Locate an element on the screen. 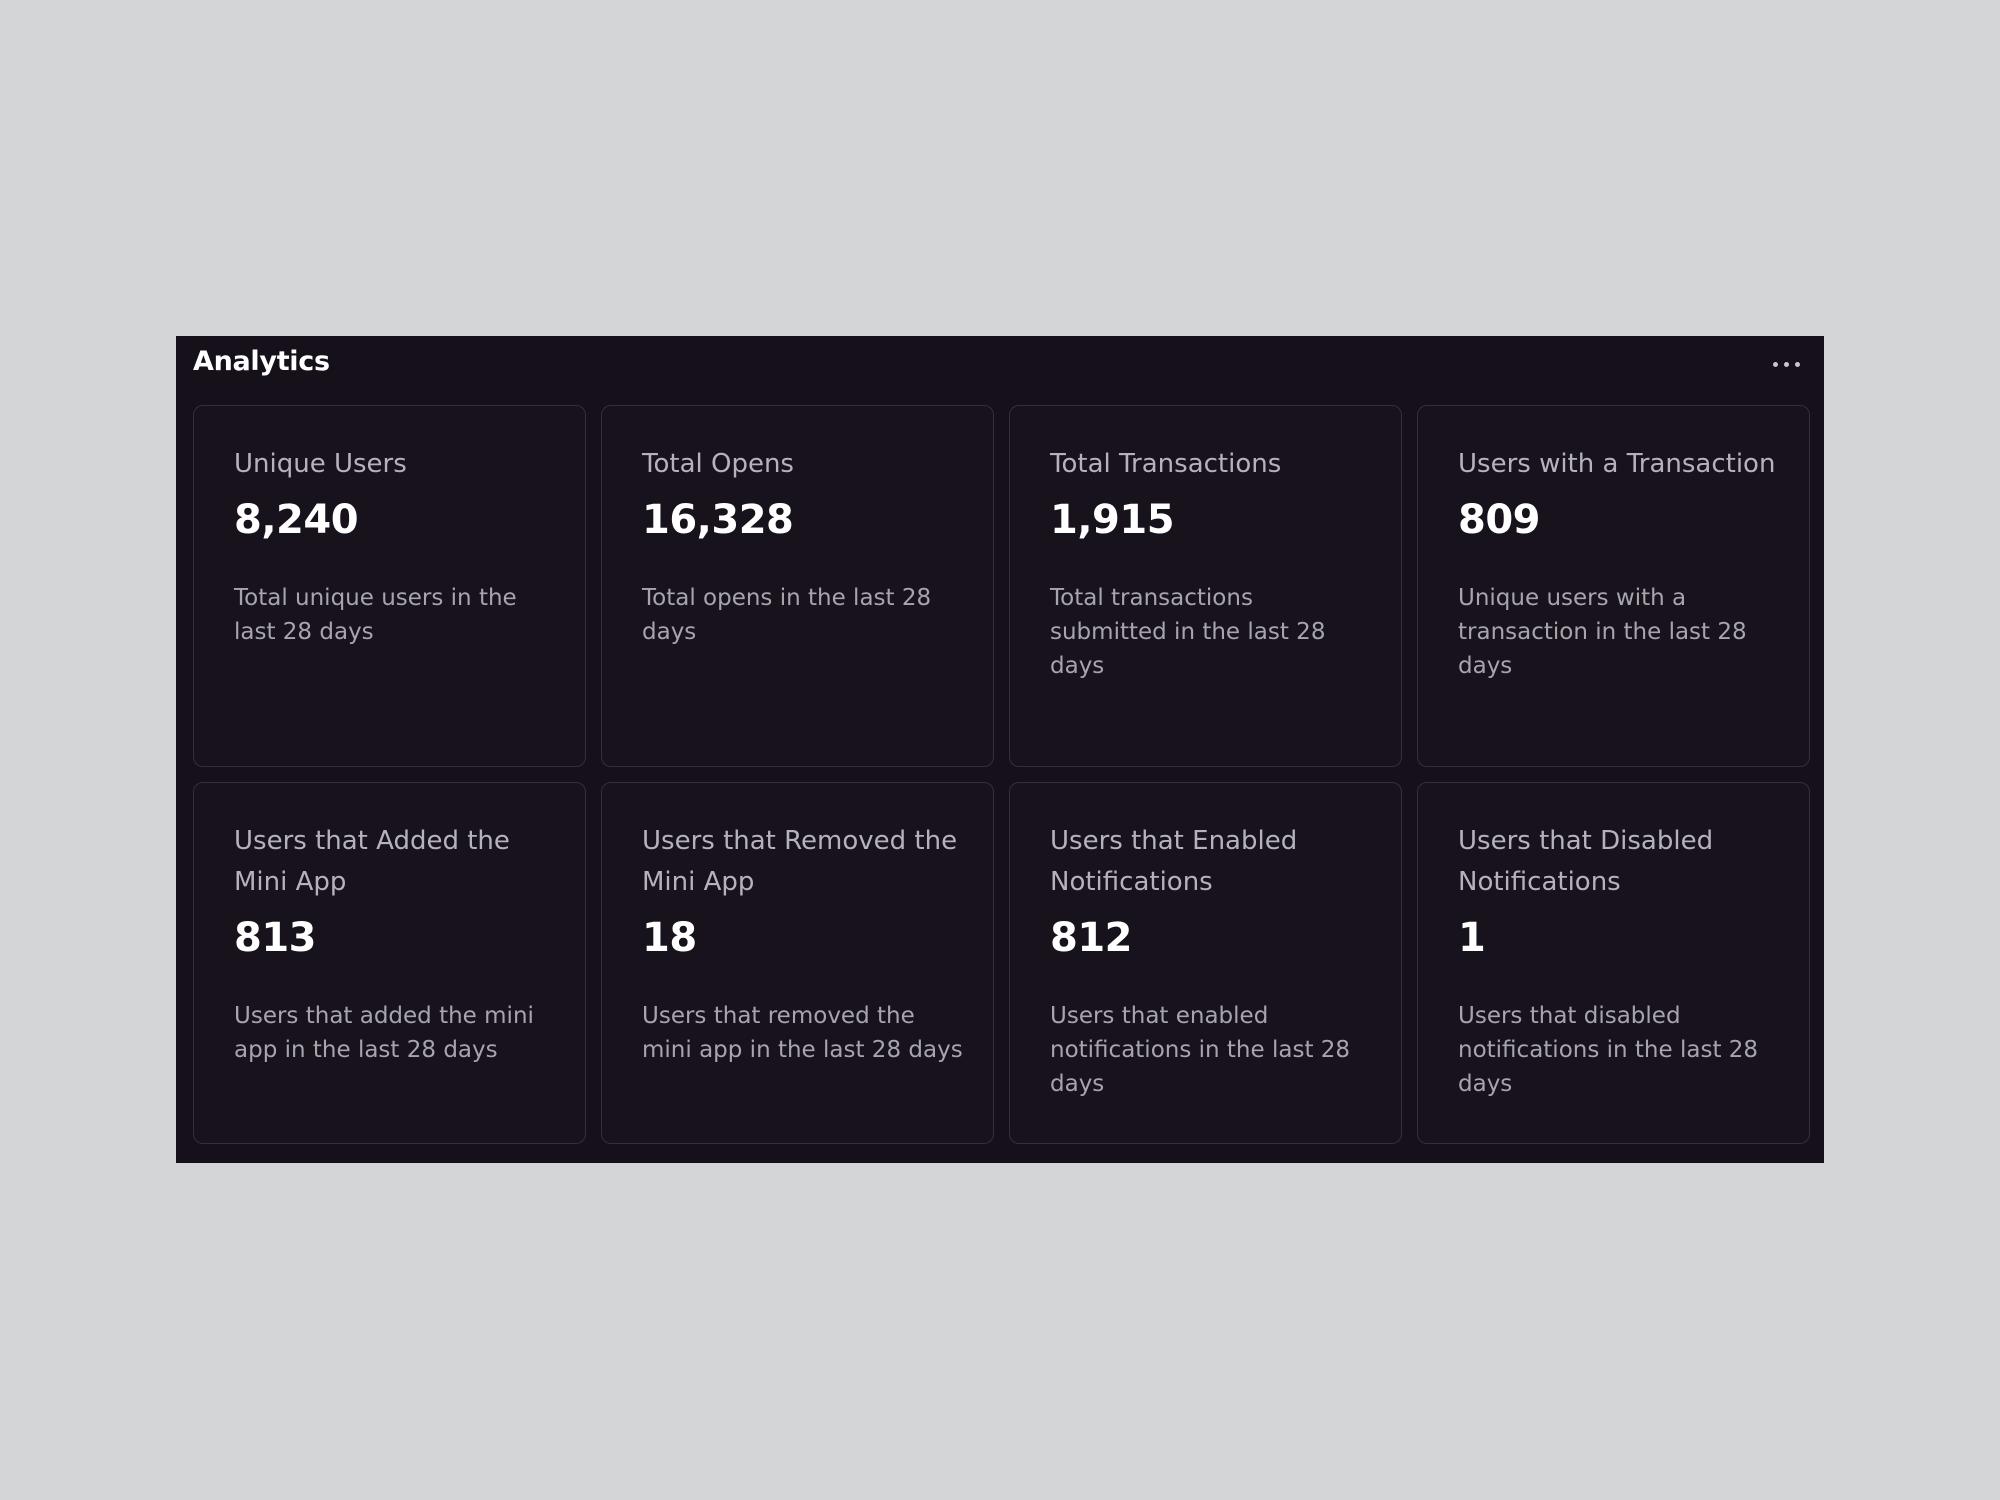 The width and height of the screenshot is (2000, 1500). metric-label: Users that Disabled Notifications is located at coordinates (1586, 861).